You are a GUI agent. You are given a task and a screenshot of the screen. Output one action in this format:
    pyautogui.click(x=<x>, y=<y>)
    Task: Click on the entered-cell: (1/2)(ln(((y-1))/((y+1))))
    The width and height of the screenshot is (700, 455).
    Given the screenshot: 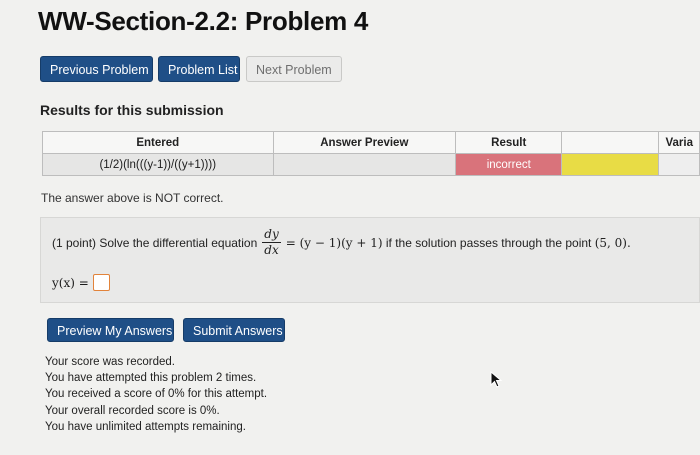 What is the action you would take?
    pyautogui.click(x=158, y=164)
    